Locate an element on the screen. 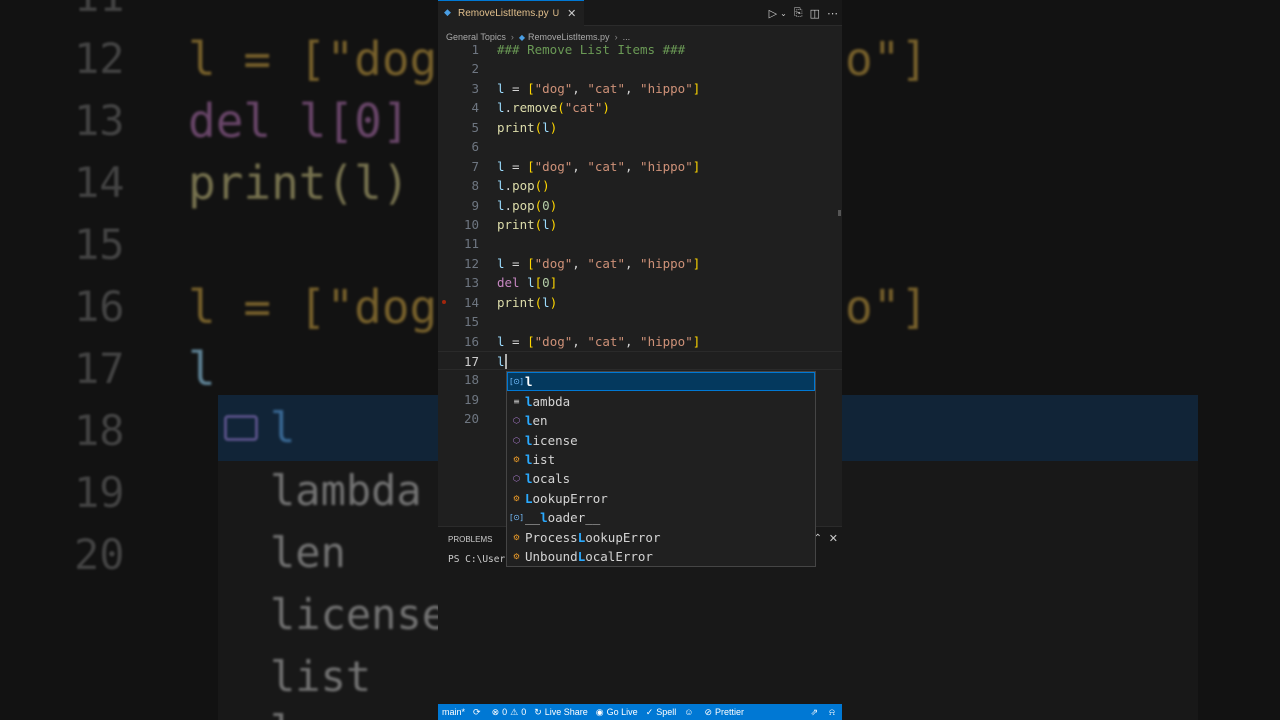 This screenshot has width=1280, height=720. suggestion-item: ⬡ locals is located at coordinates (661, 478).